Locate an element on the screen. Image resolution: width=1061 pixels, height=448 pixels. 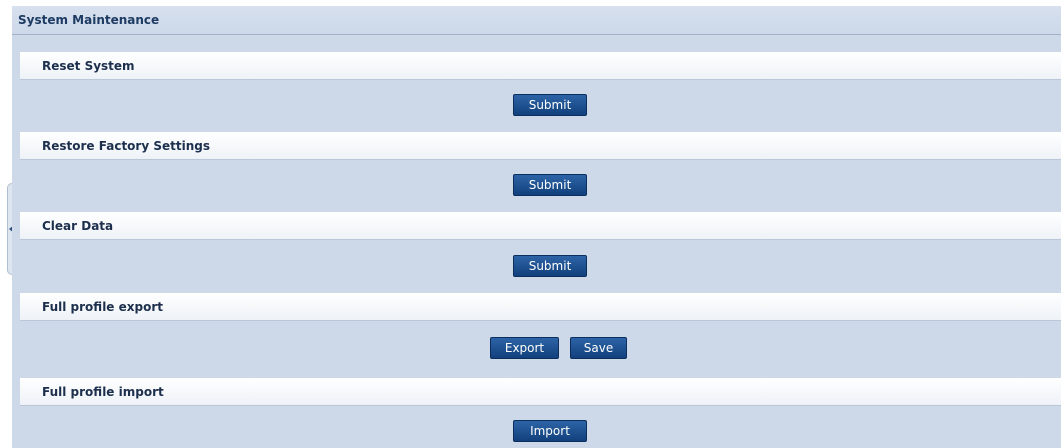
reset-system-submit-button: Submit is located at coordinates (550, 105).